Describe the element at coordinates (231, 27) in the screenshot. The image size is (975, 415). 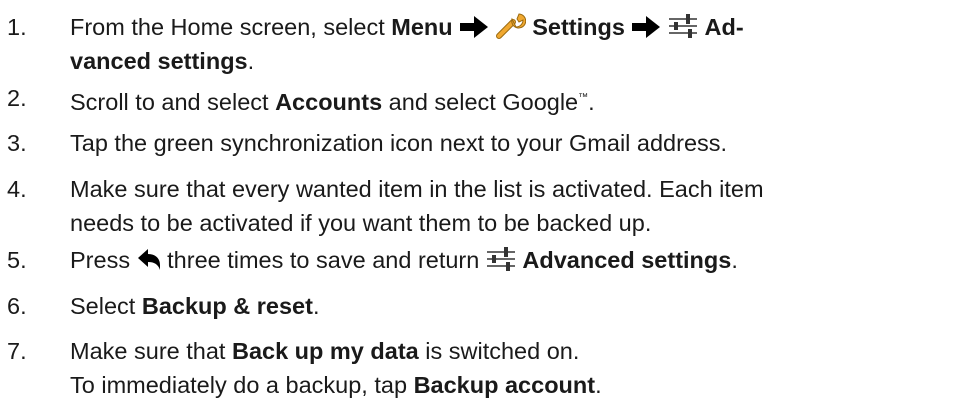
I see `text: From the Home screen, select` at that location.